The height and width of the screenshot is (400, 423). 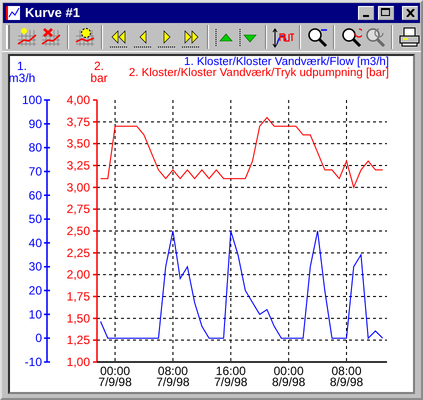 I want to click on tick-label: 1,25, so click(x=78, y=340).